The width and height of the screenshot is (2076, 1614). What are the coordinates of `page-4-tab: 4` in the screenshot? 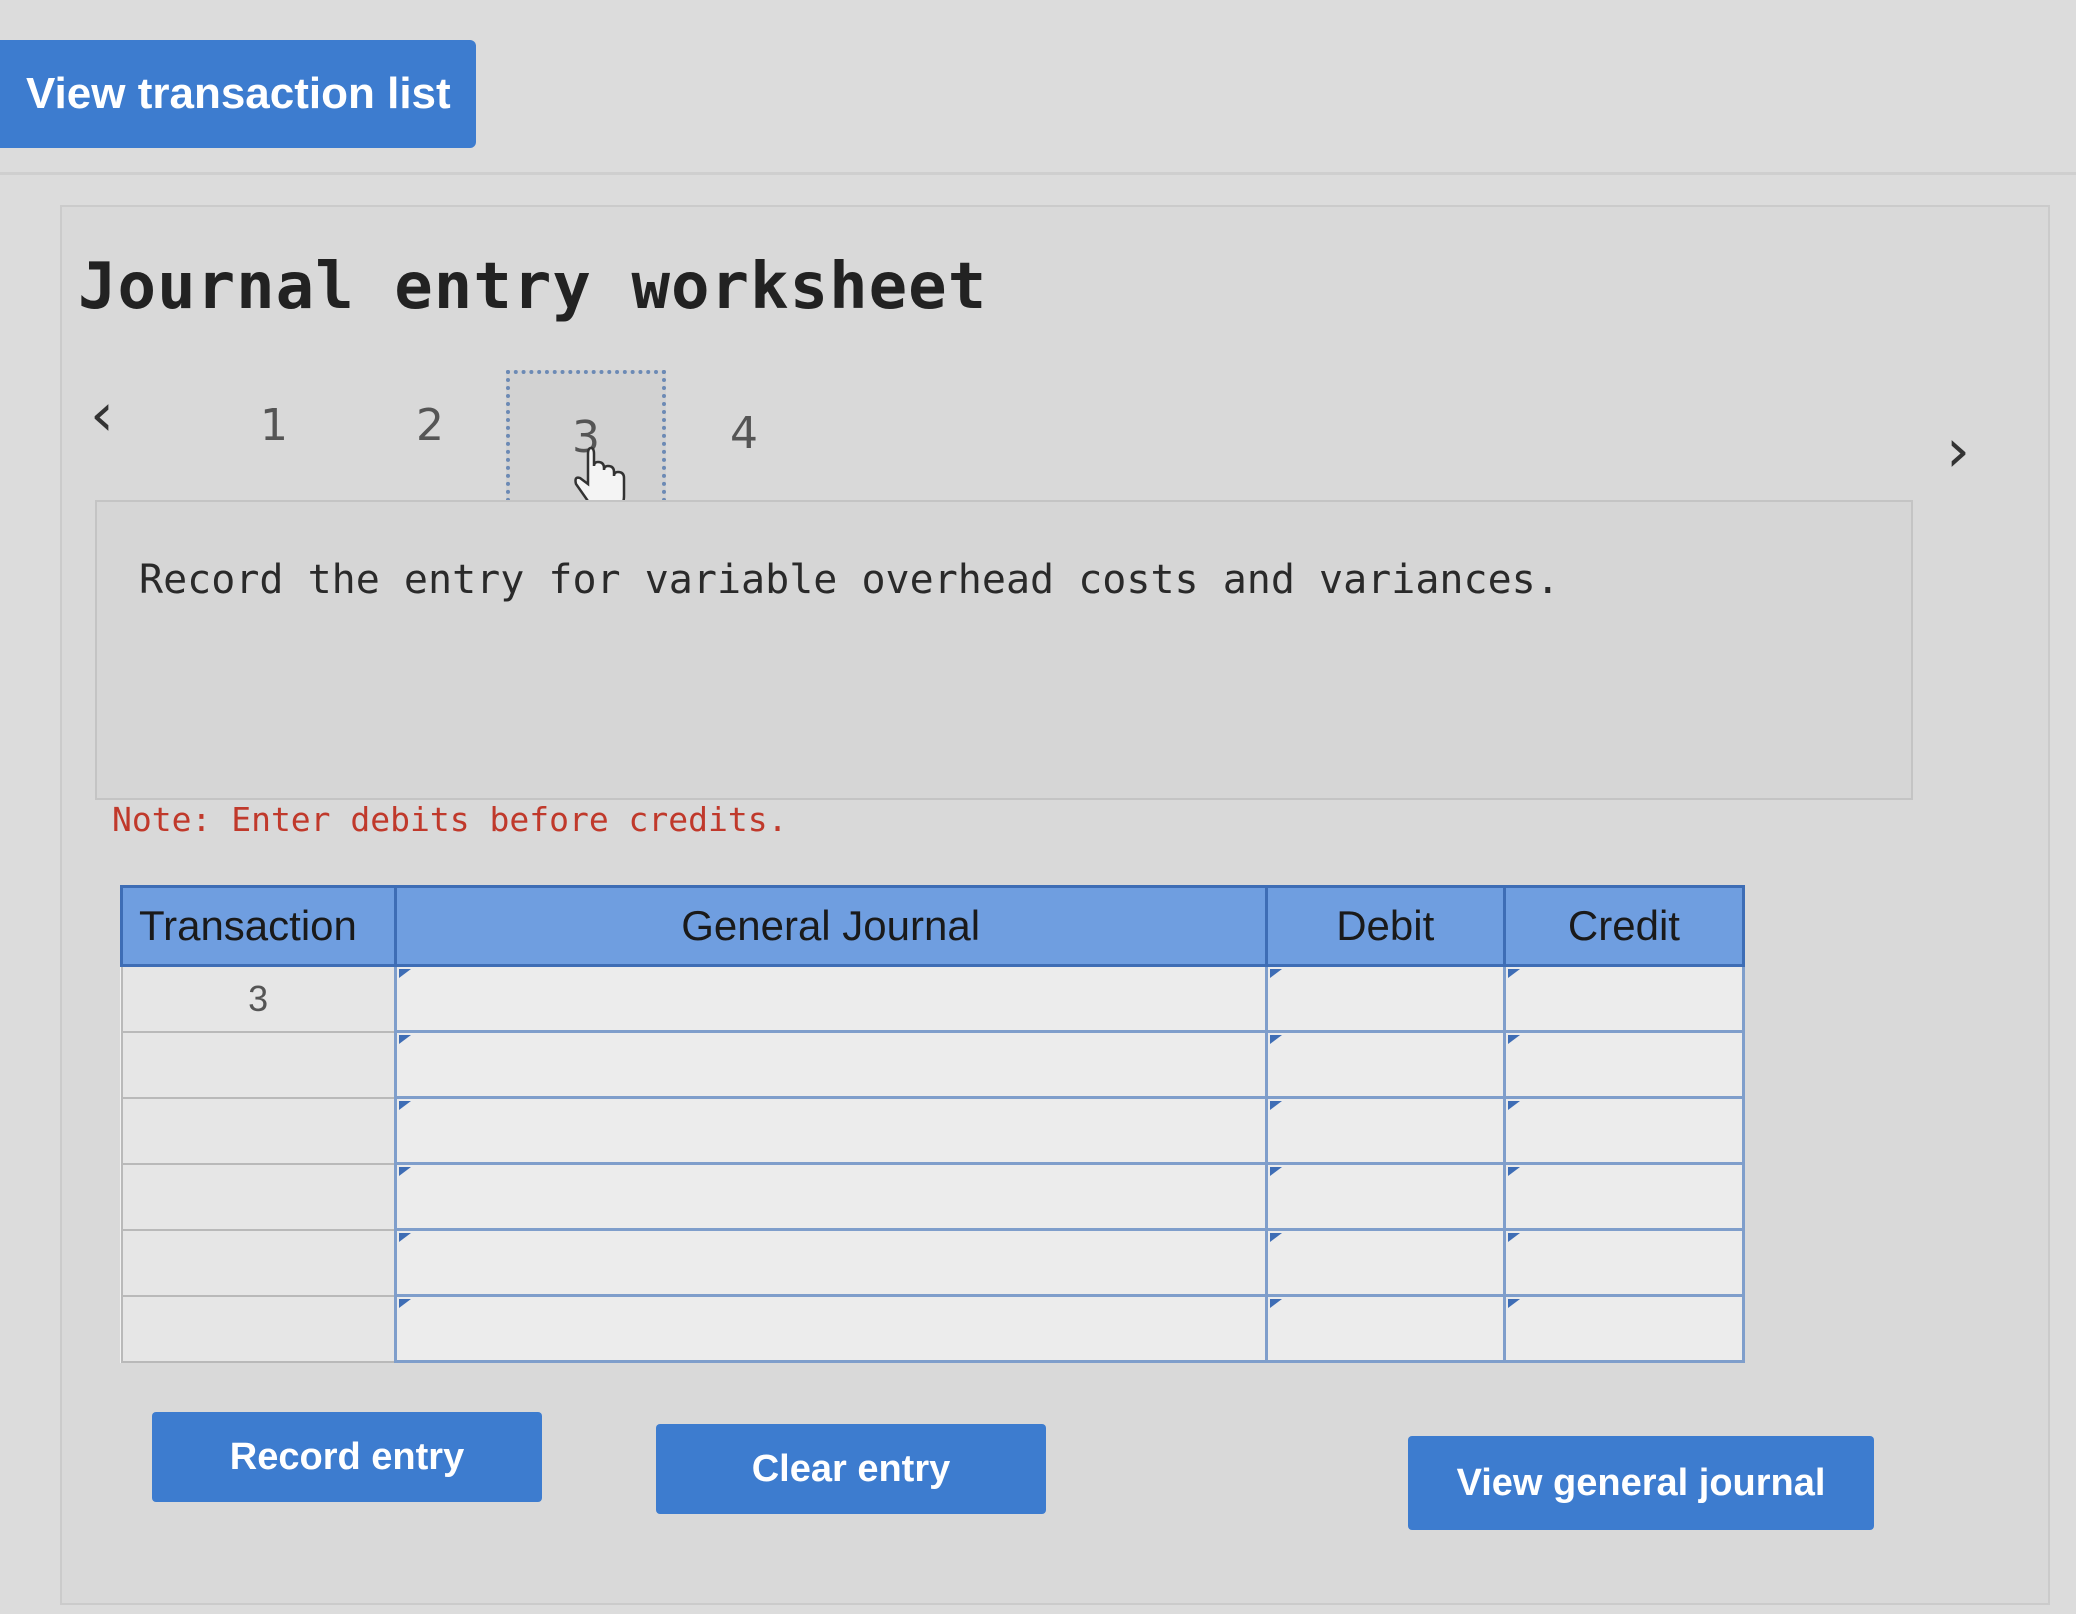 It's located at (744, 433).